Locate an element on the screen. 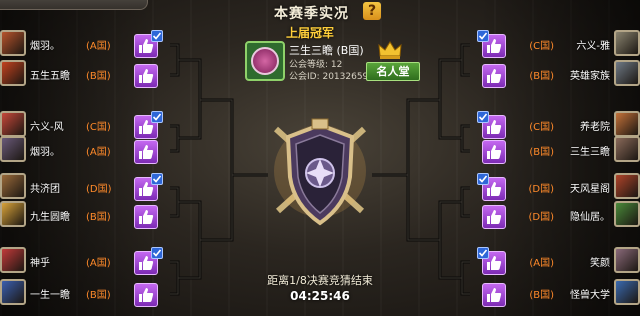 The image size is (640, 316). team-name: 天风星阁 is located at coordinates (590, 189).